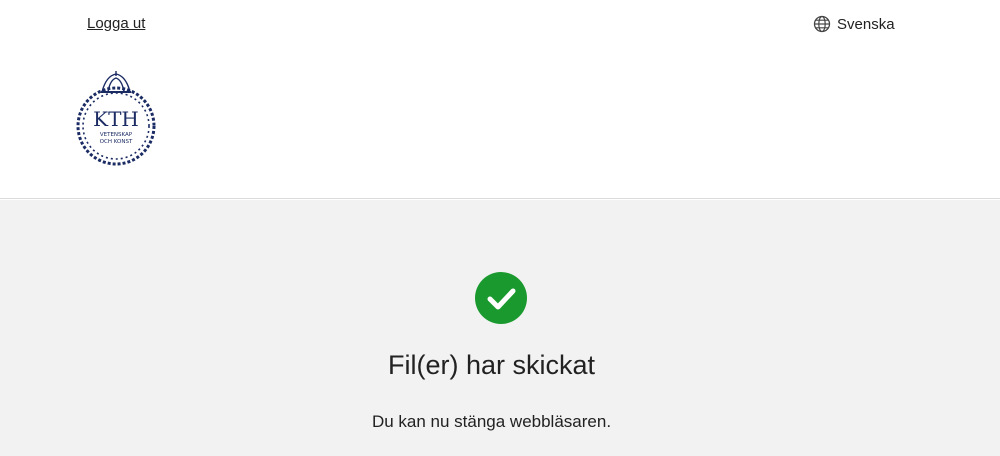 This screenshot has width=1000, height=456. Describe the element at coordinates (866, 24) in the screenshot. I see `language-label: Svenska` at that location.